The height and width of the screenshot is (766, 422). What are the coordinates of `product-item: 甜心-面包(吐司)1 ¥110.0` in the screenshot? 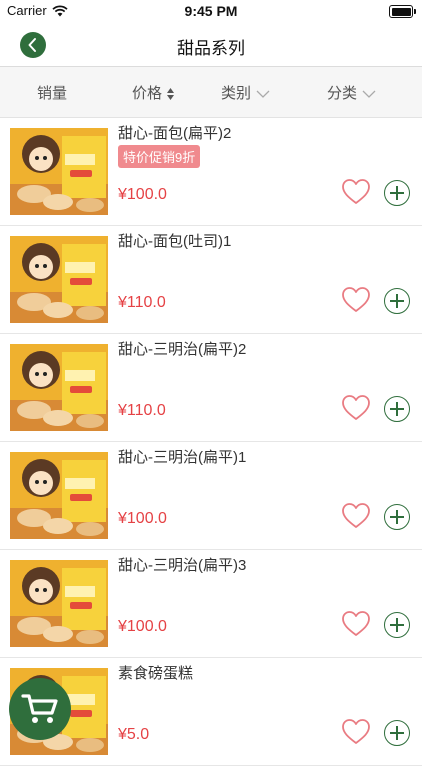 It's located at (211, 280).